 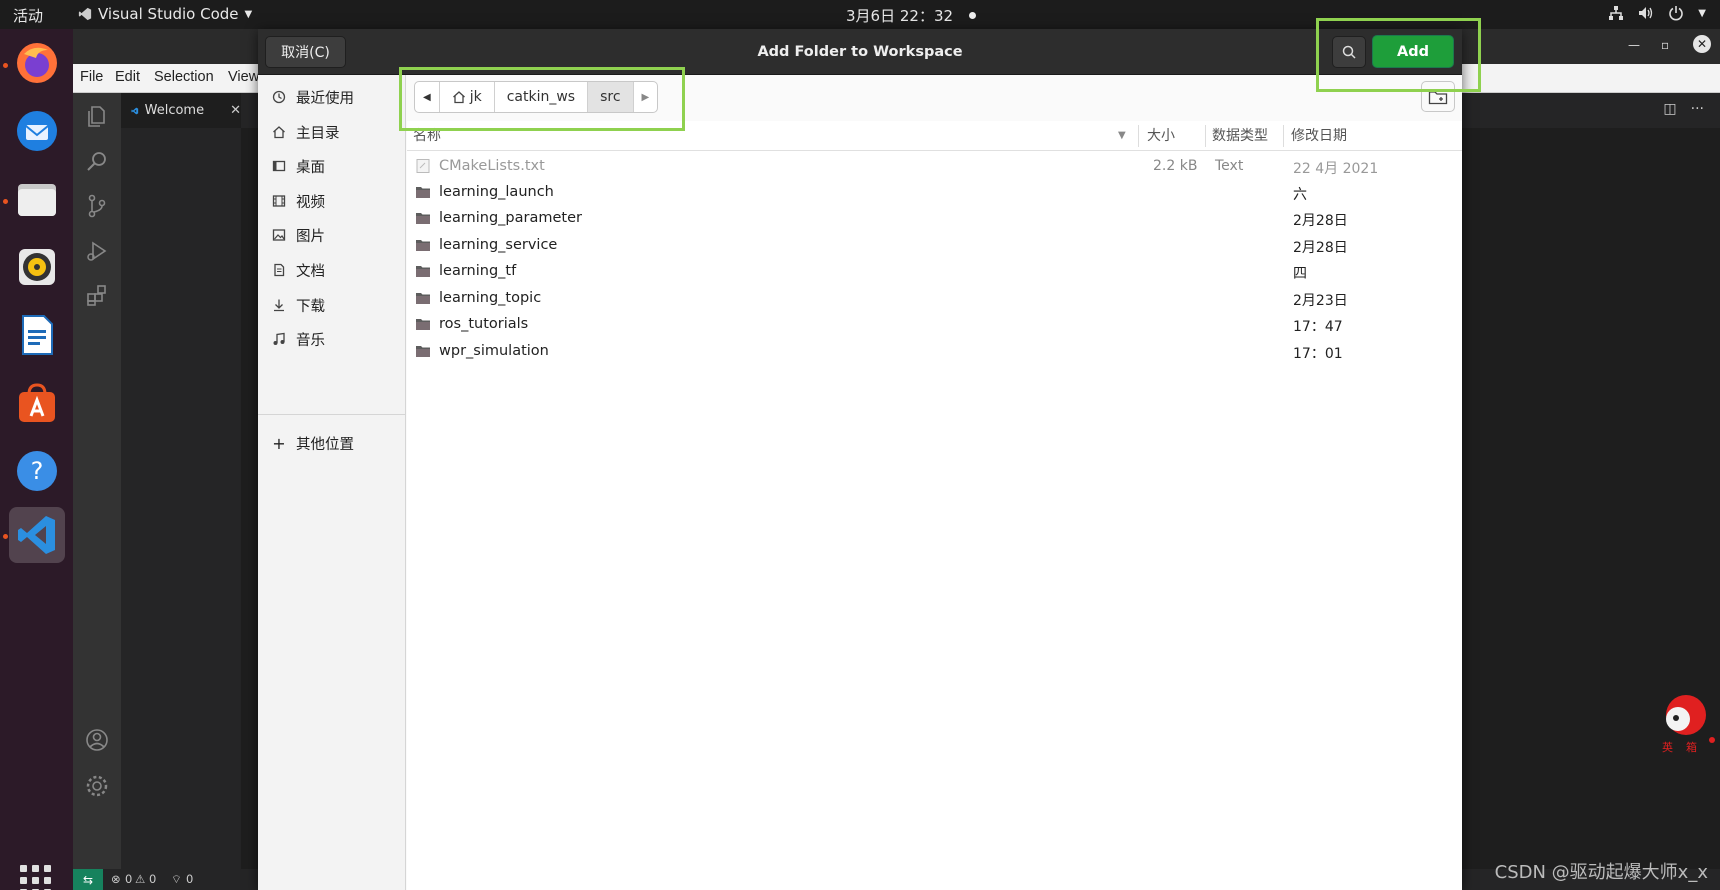 What do you see at coordinates (313, 443) in the screenshot?
I see `place-other-locations: + 其他位置` at bounding box center [313, 443].